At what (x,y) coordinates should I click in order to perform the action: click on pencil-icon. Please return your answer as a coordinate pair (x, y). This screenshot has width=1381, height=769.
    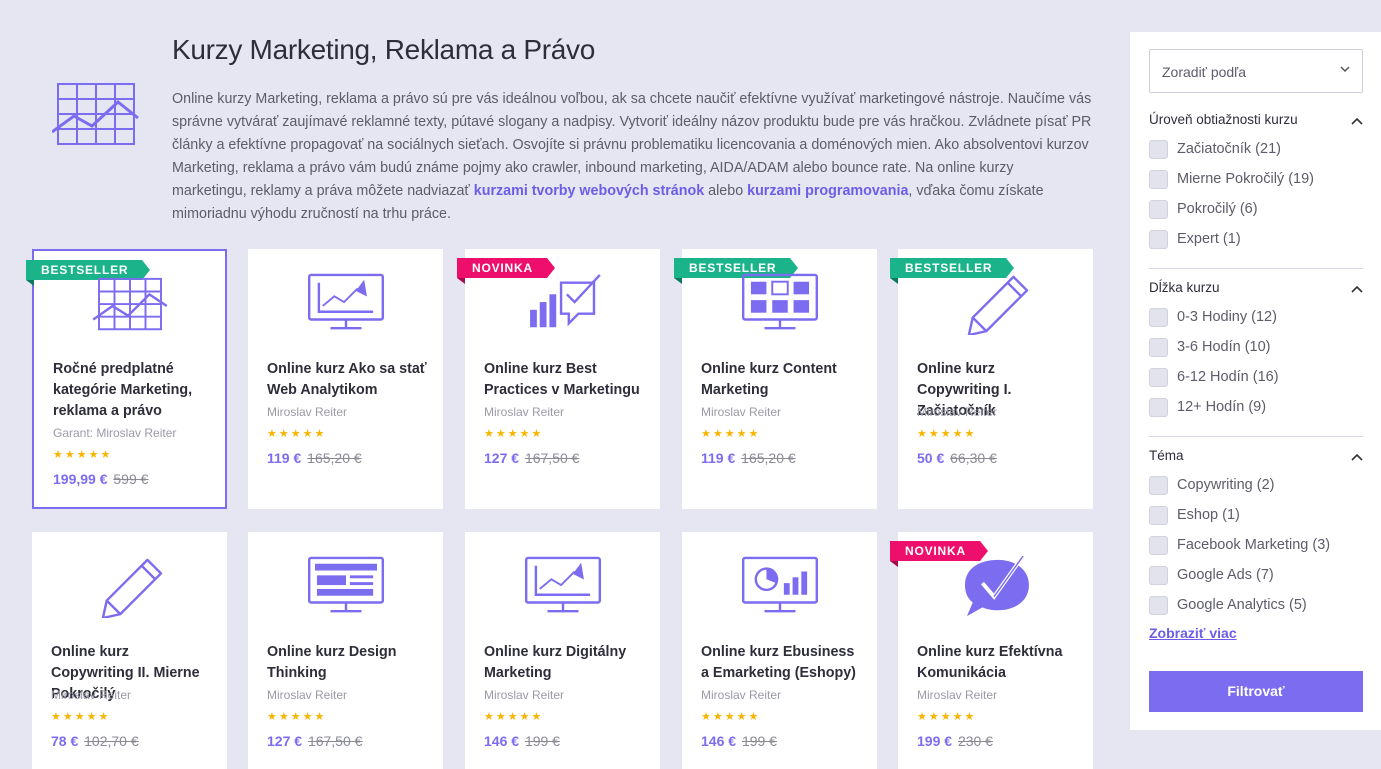
    Looking at the image, I should click on (997, 305).